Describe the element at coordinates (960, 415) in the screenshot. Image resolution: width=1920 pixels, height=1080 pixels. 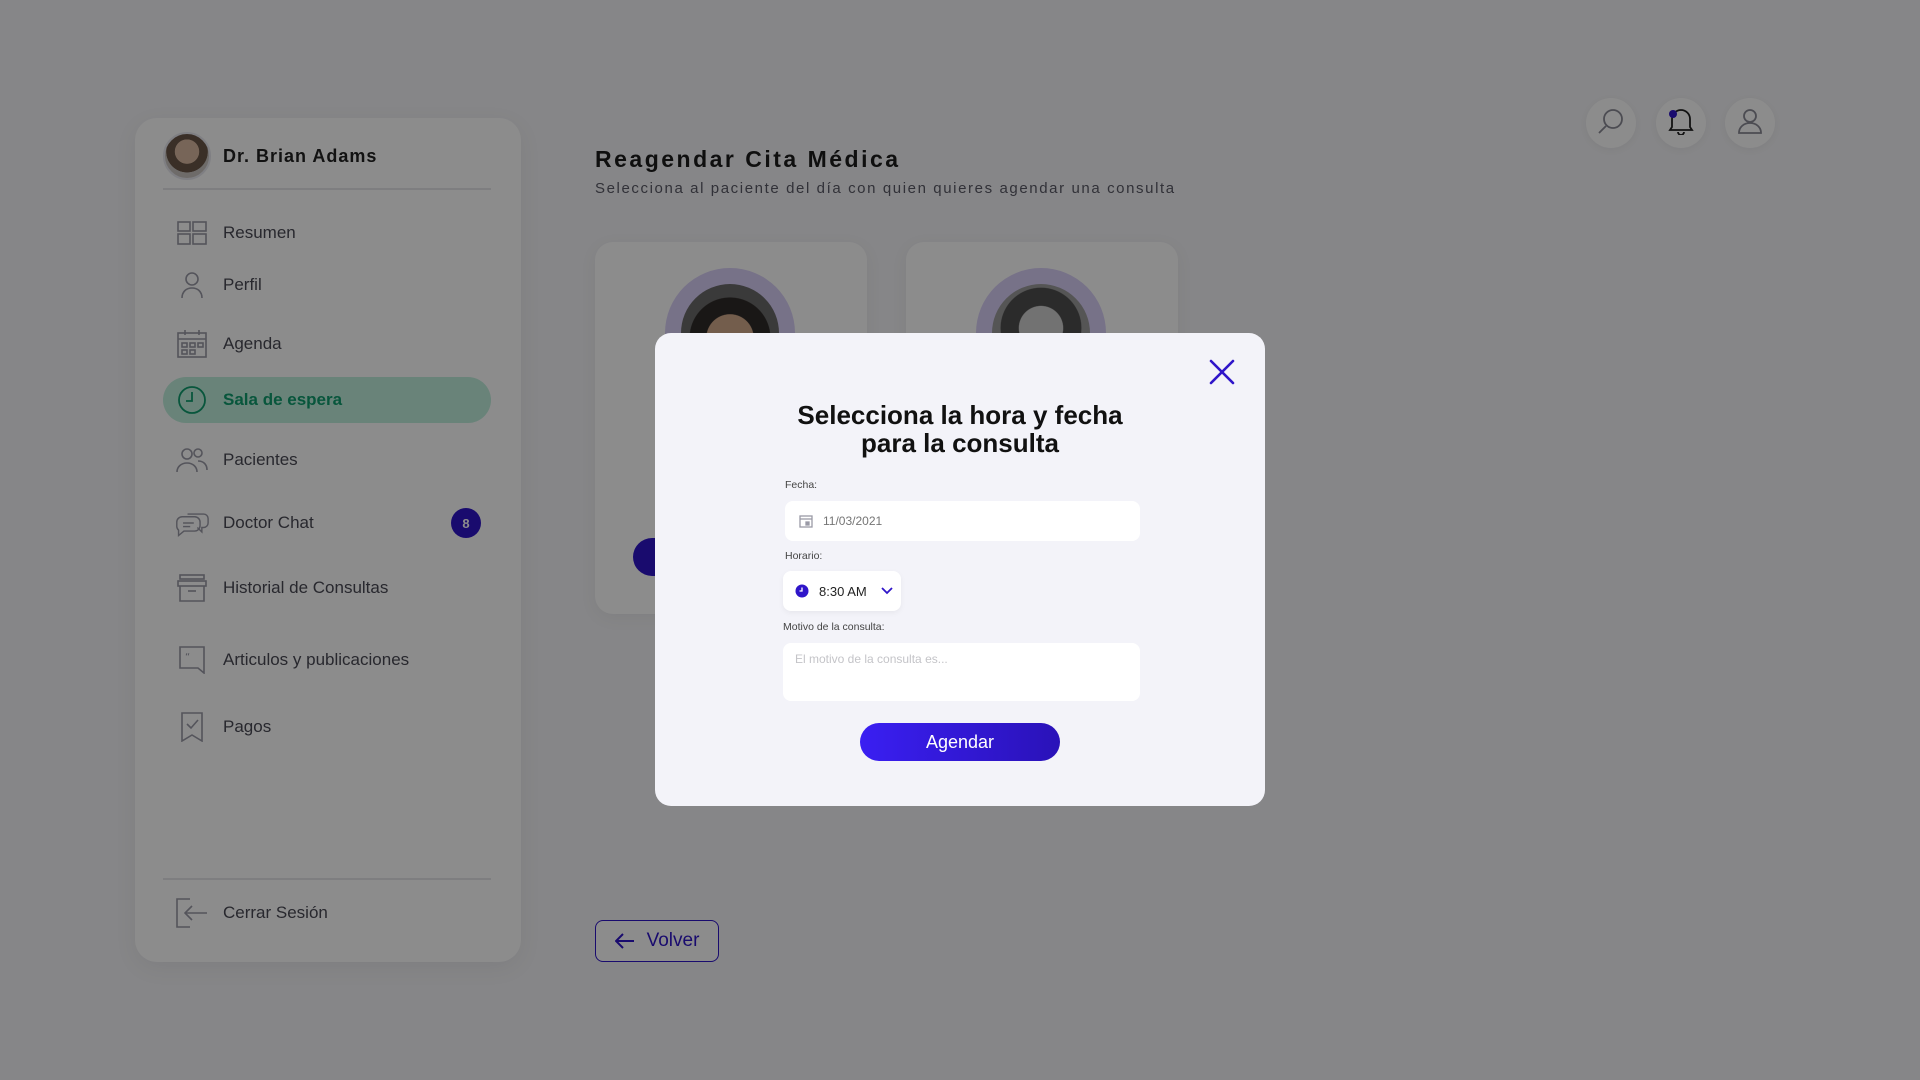
I see `modal-title-line1: Selecciona la hora y fecha` at that location.